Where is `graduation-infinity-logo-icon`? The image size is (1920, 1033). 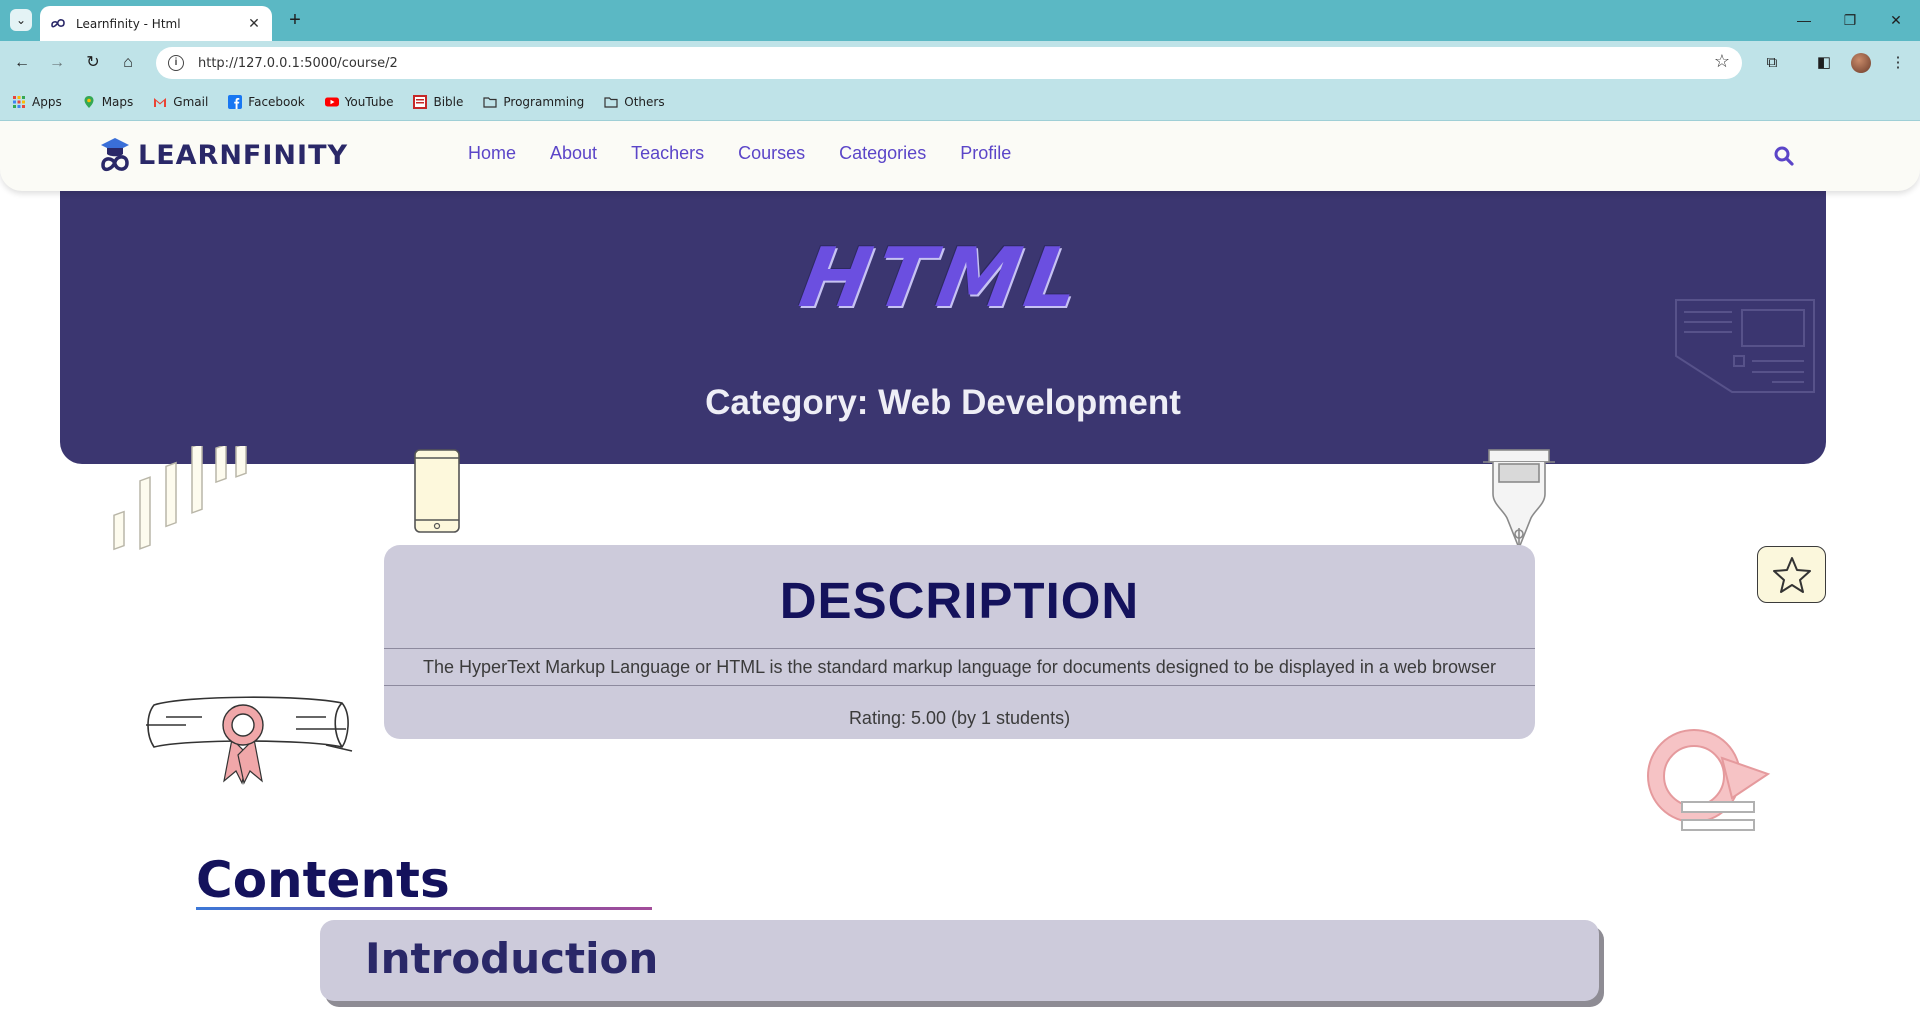
graduation-infinity-logo-icon is located at coordinates (115, 155).